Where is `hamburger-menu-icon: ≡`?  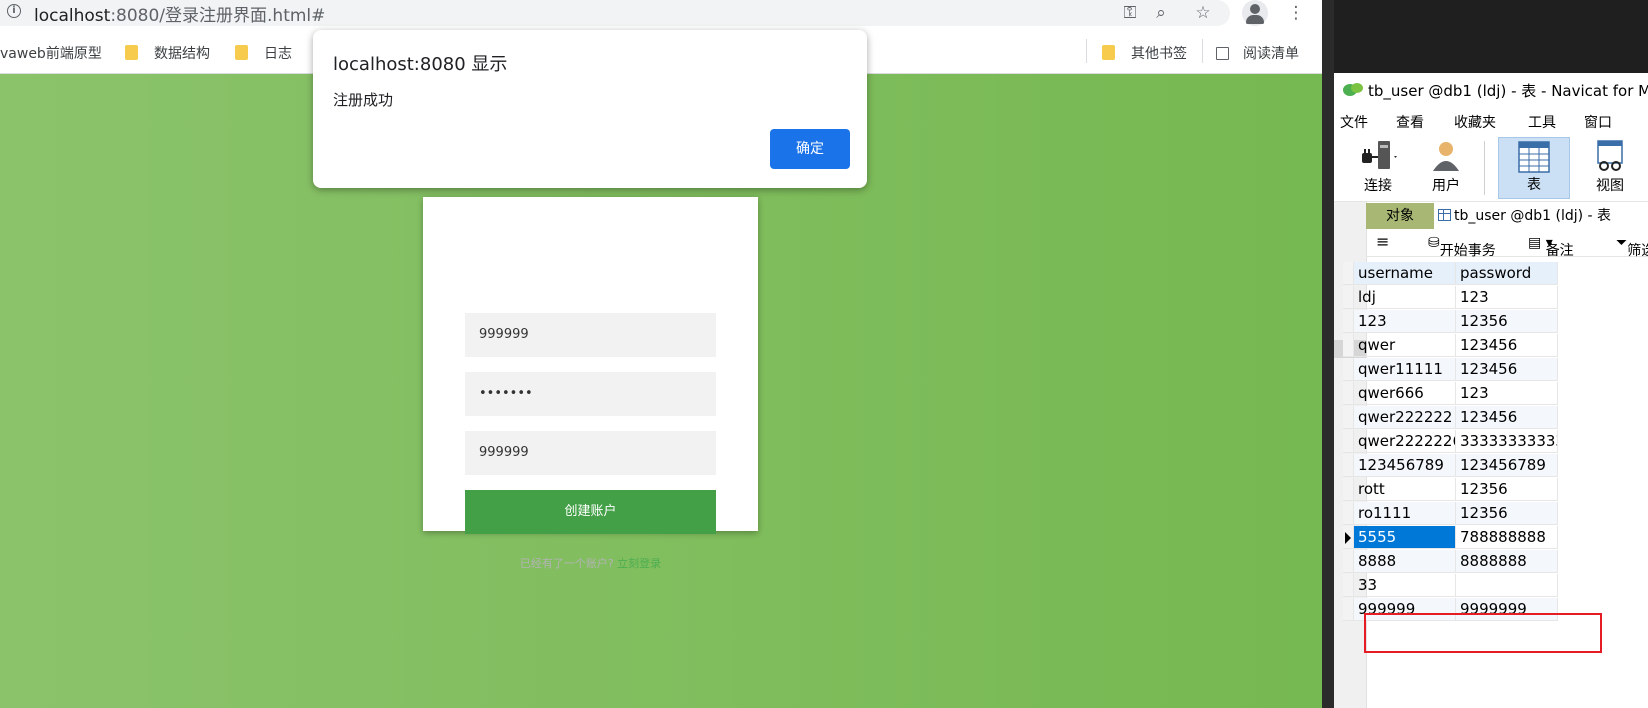 hamburger-menu-icon: ≡ is located at coordinates (1382, 241).